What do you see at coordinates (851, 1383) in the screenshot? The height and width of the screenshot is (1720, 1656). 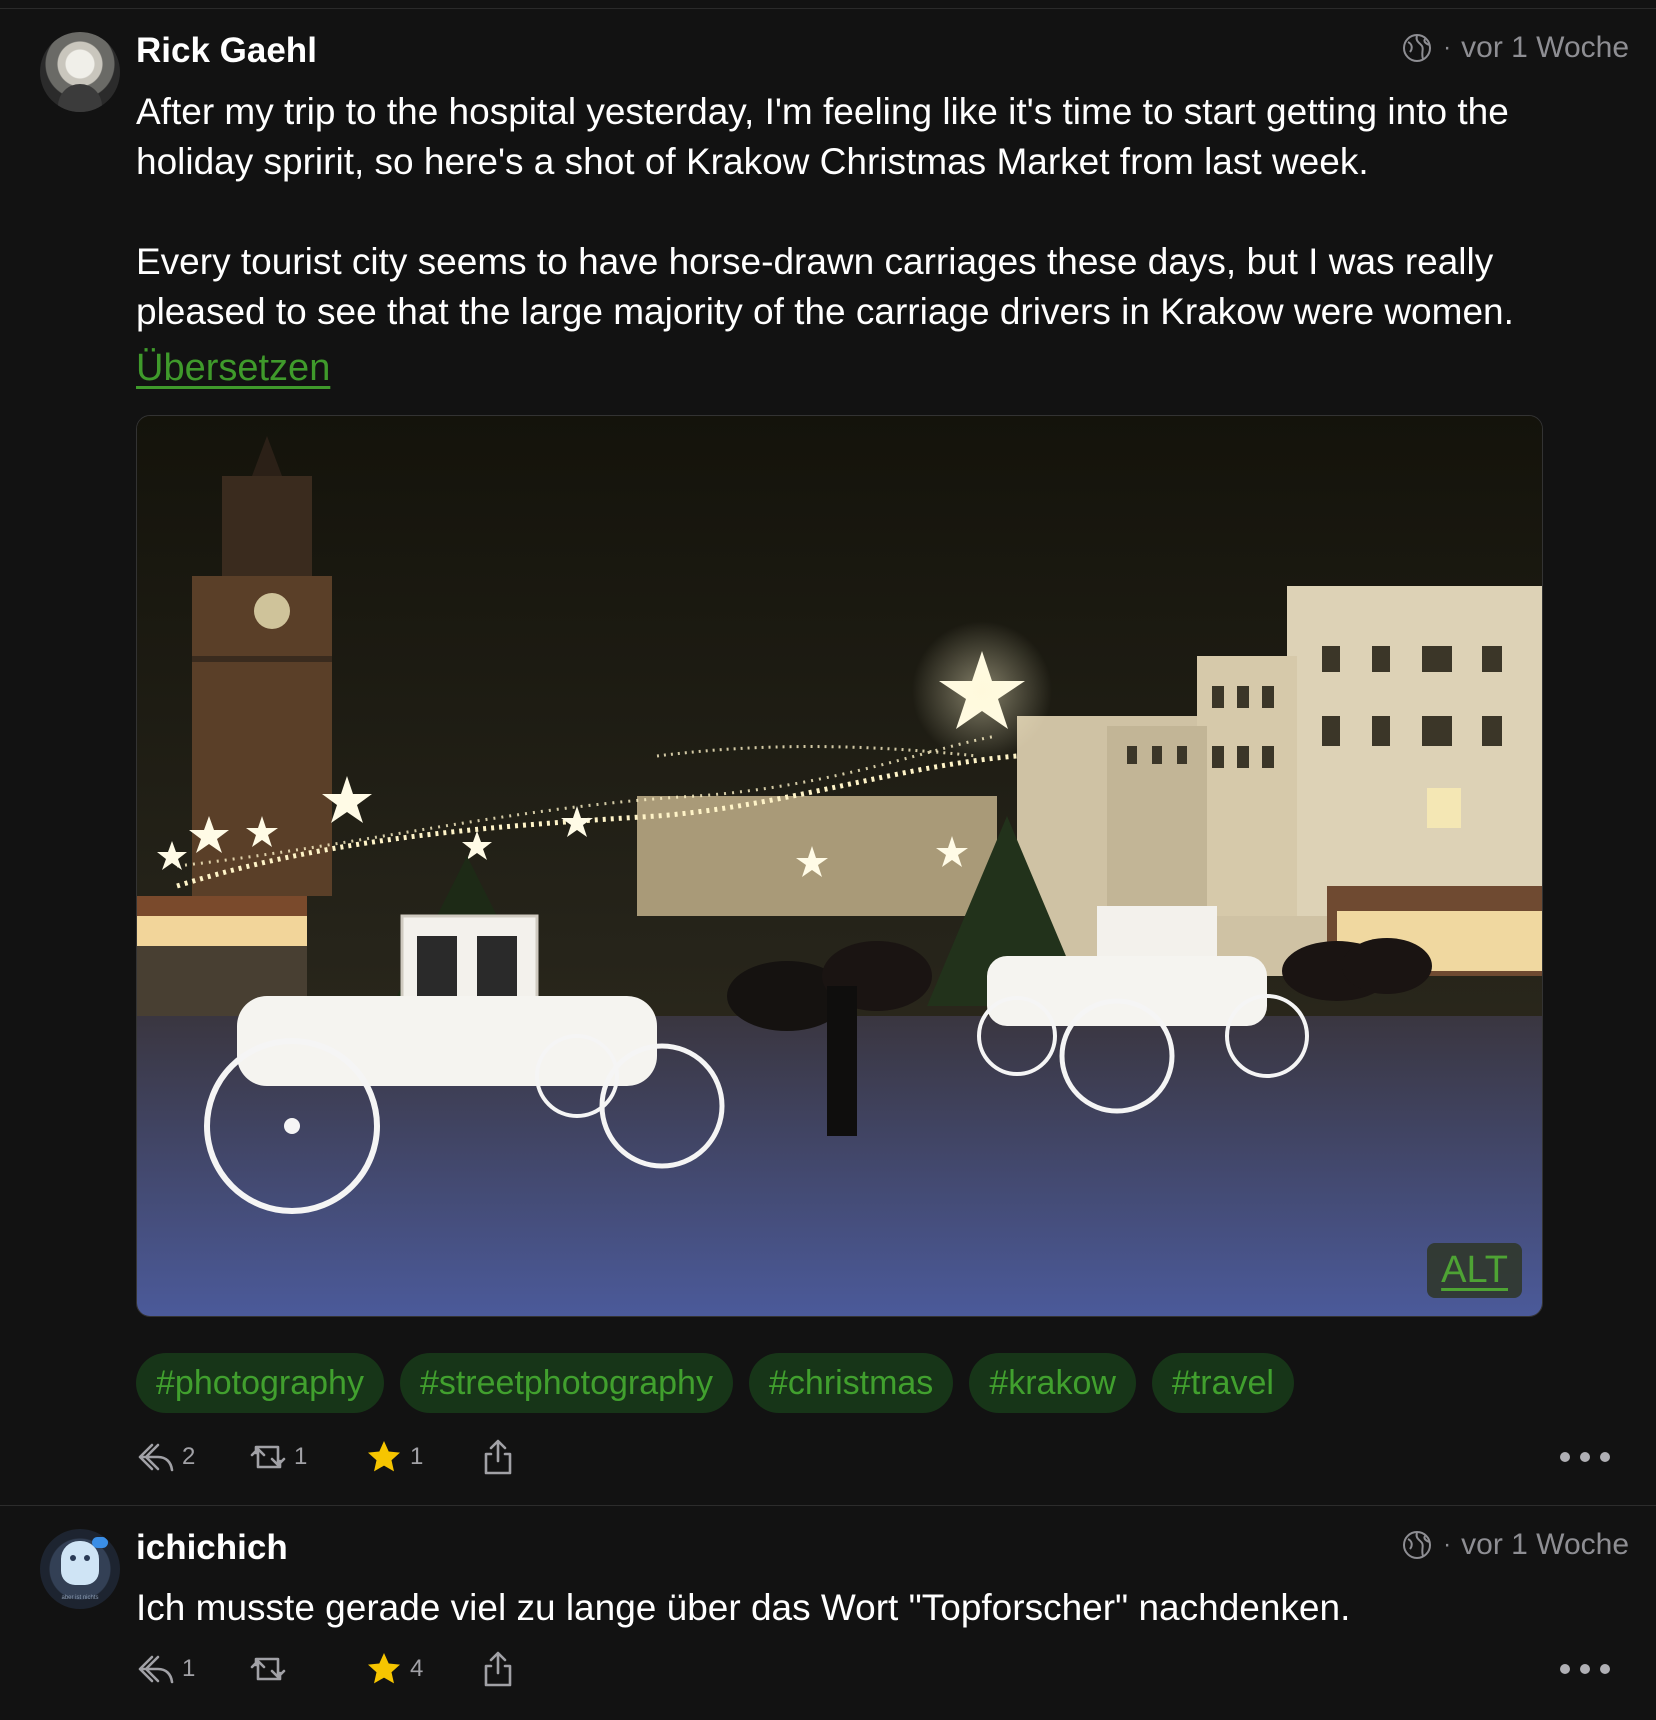 I see `hashtag: #christmas` at bounding box center [851, 1383].